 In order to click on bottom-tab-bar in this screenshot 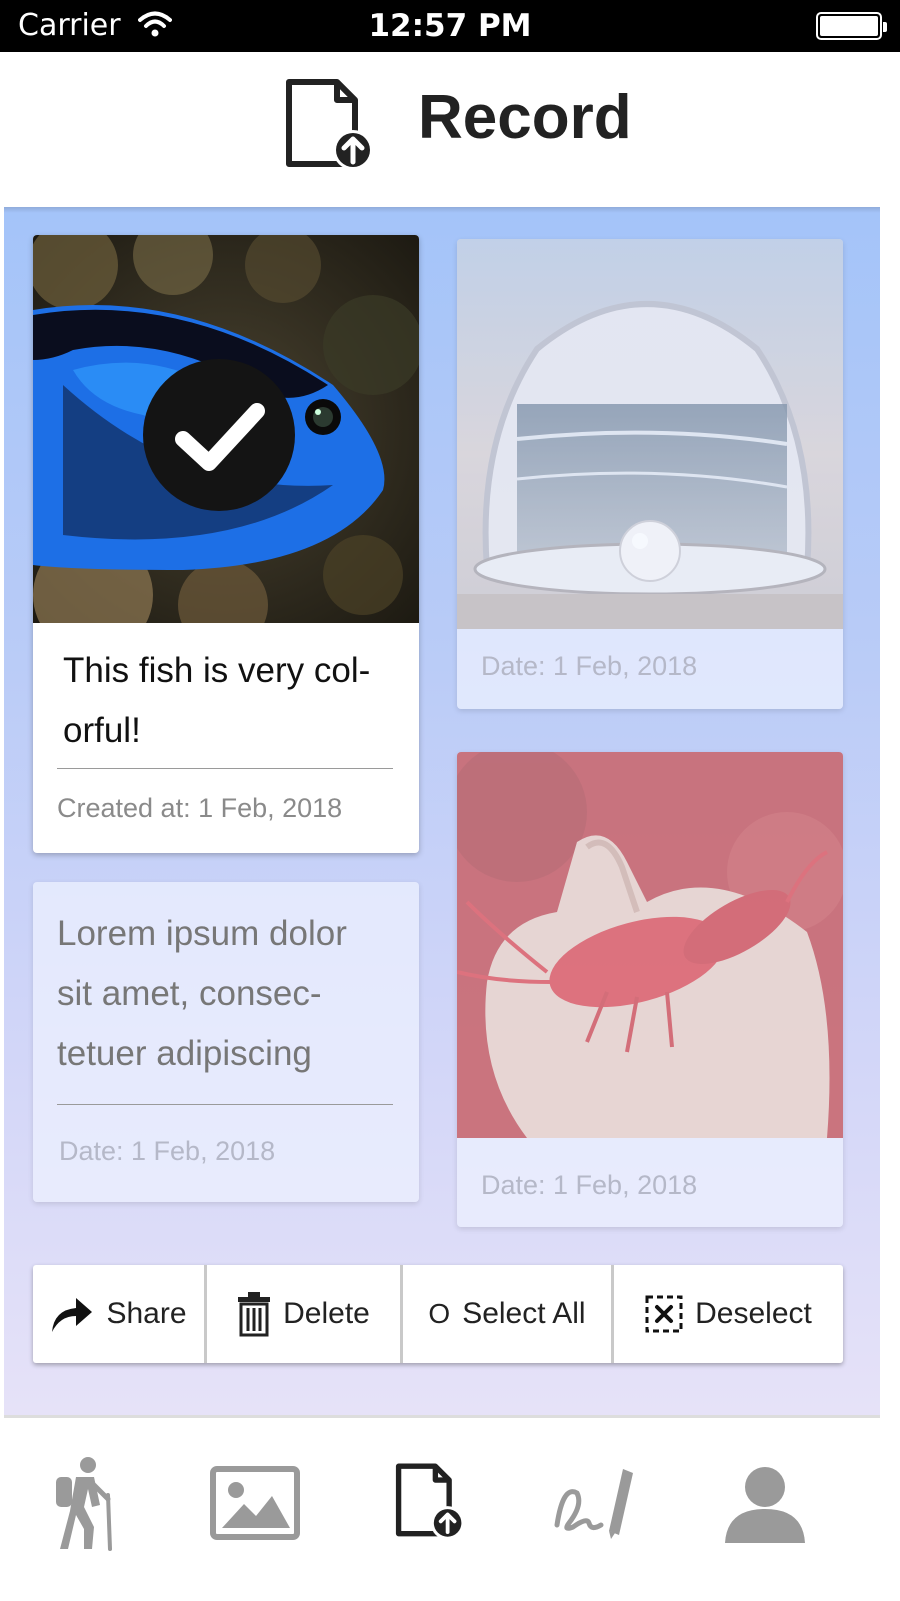, I will do `click(450, 1508)`.